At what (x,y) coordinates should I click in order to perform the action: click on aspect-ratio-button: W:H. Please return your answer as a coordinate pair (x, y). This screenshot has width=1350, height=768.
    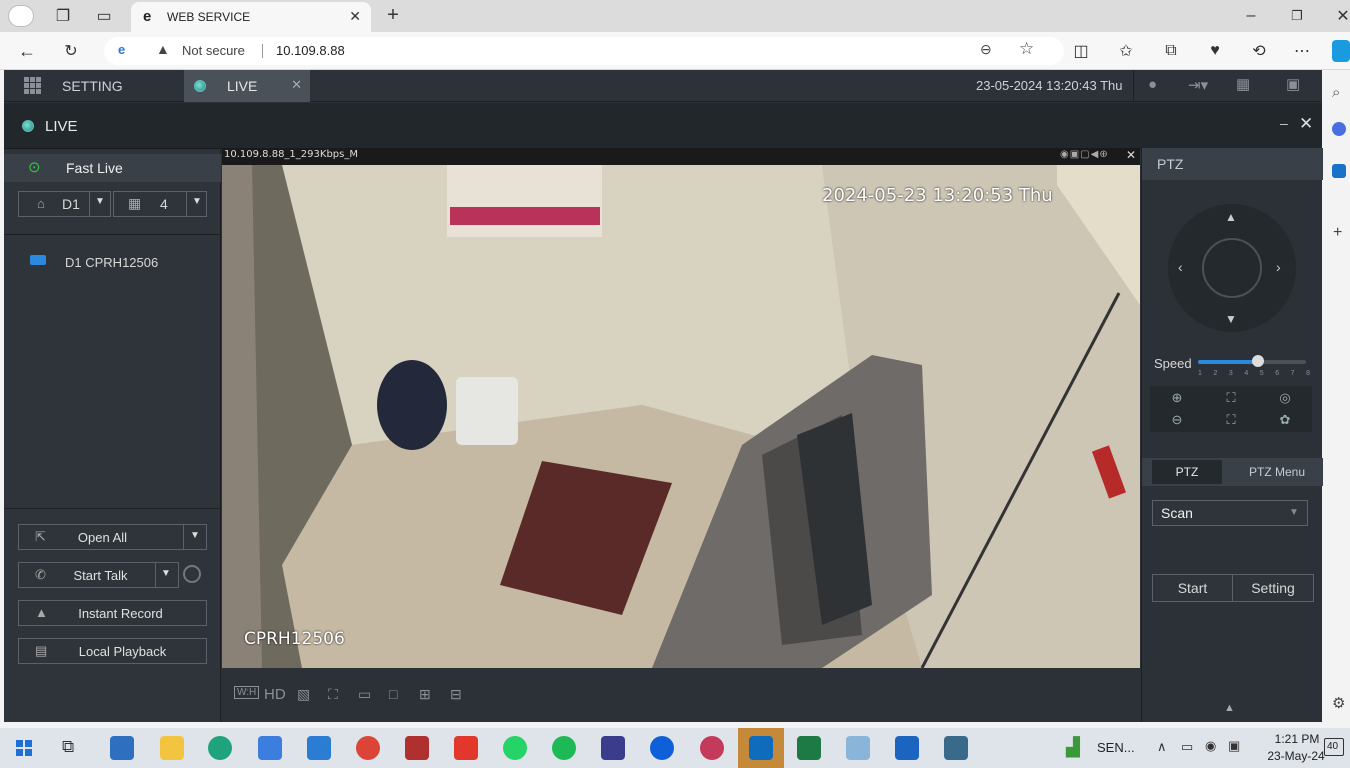
    Looking at the image, I should click on (247, 692).